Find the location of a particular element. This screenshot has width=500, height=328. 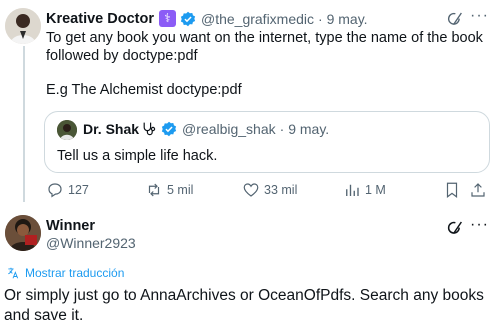

tweet-date: · 9 may. is located at coordinates (343, 19).